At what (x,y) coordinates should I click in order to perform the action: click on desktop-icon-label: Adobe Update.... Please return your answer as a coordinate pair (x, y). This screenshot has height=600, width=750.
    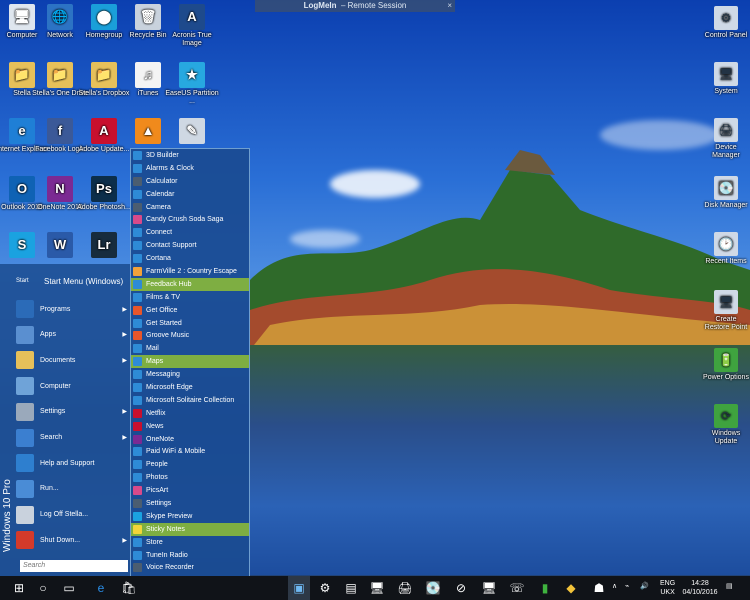
    Looking at the image, I should click on (104, 149).